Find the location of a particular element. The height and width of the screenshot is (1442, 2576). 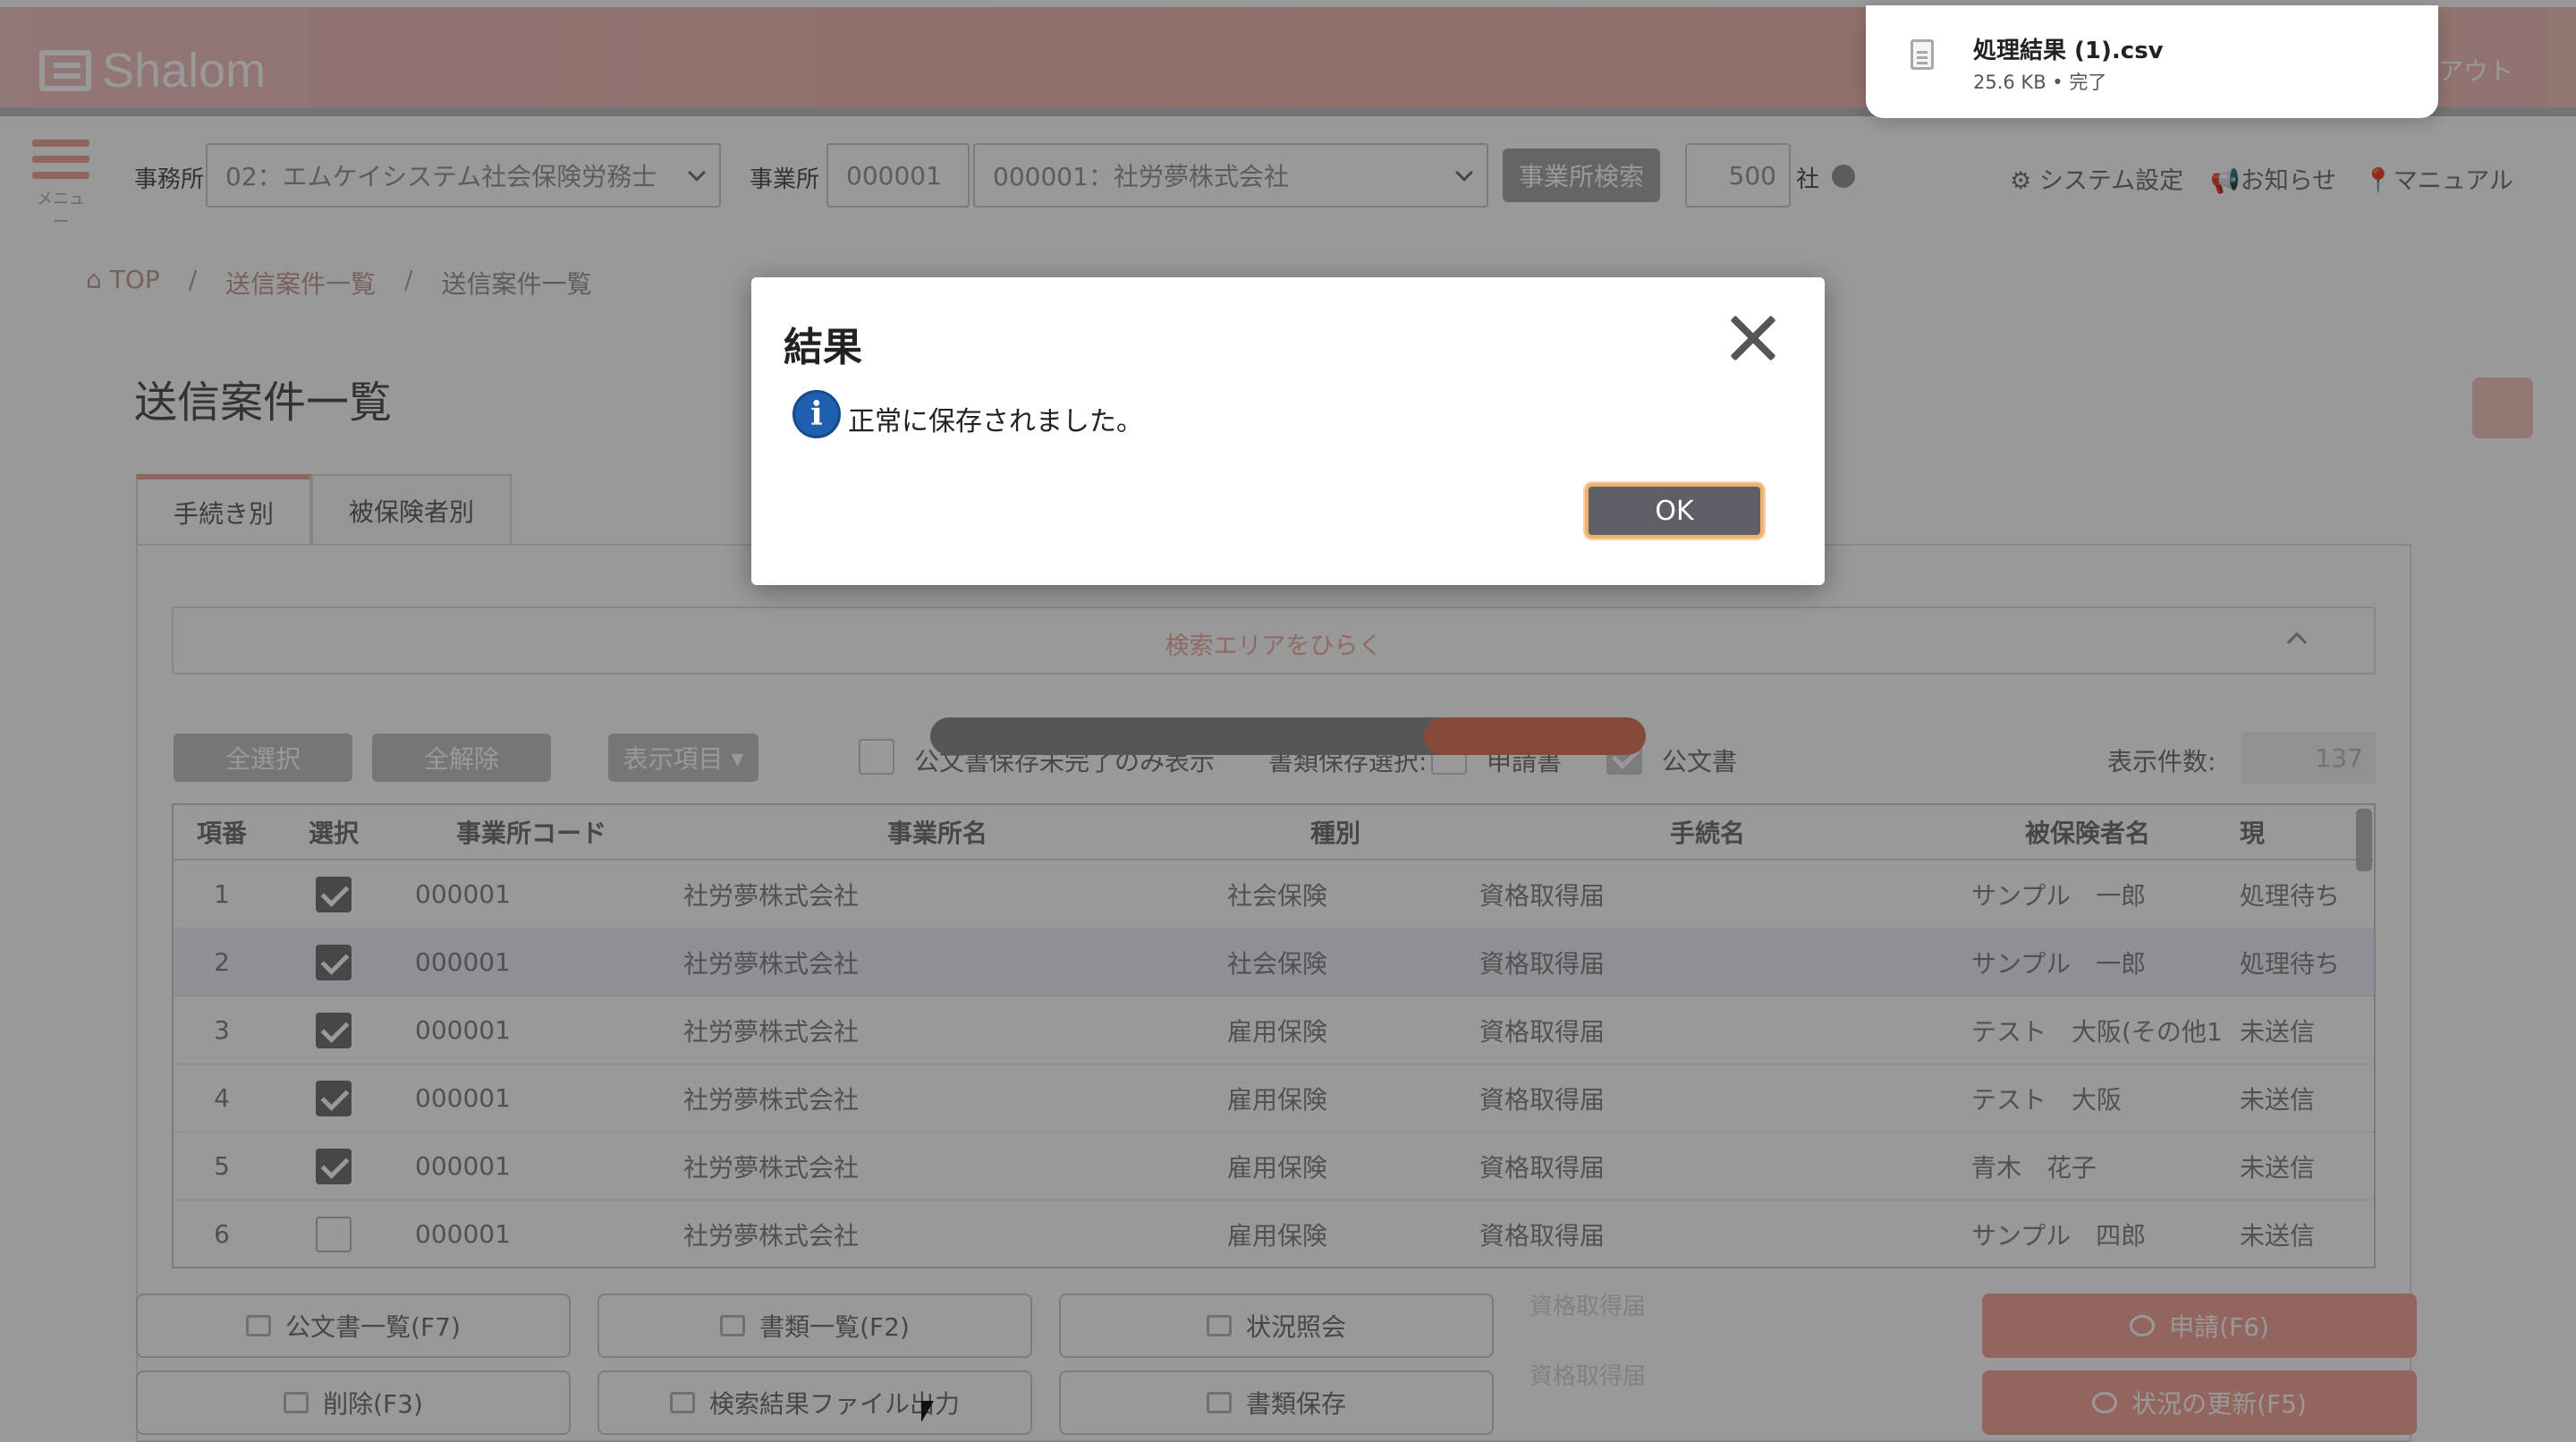

download-filename: 処理結果 (1).csv is located at coordinates (2068, 48).